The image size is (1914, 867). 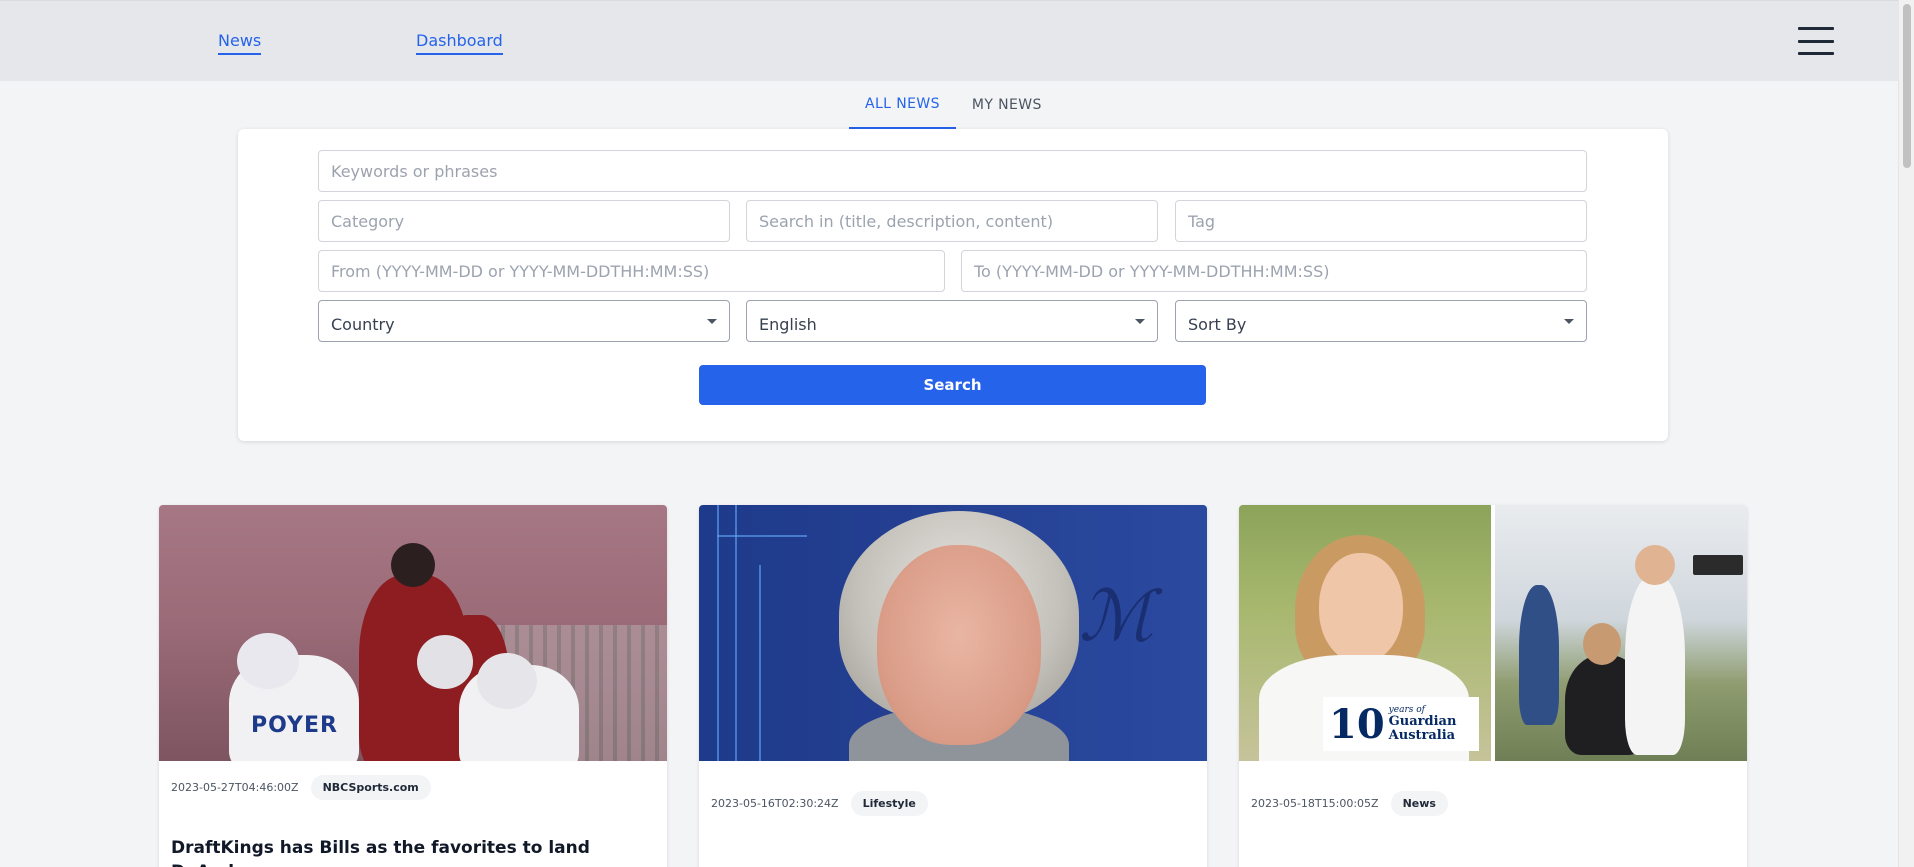 What do you see at coordinates (1217, 324) in the screenshot?
I see `sort-by-select-value: Sort By` at bounding box center [1217, 324].